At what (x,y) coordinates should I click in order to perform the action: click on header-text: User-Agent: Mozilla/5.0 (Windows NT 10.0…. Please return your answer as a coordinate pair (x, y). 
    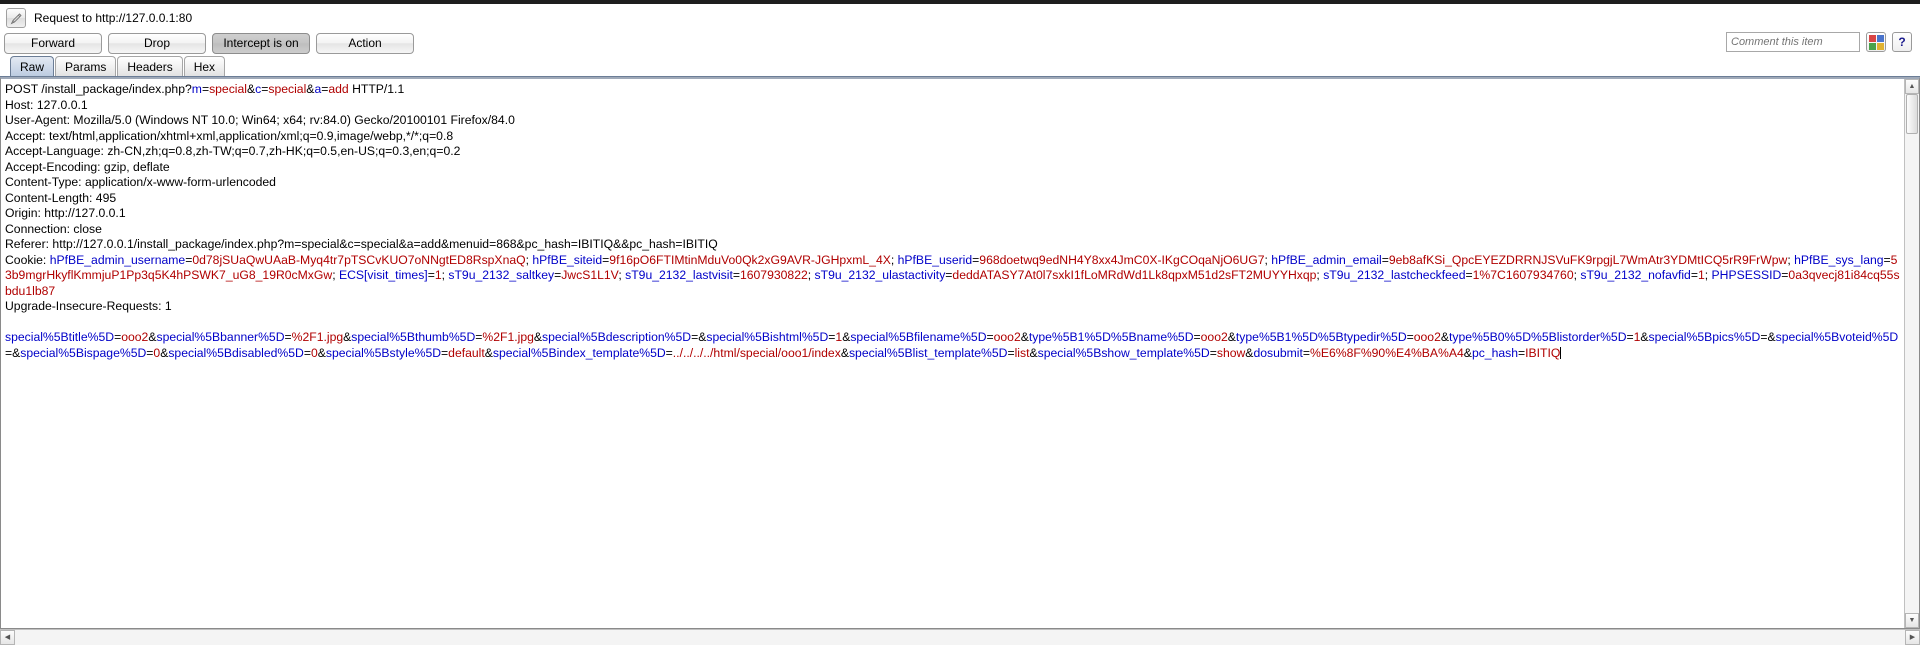
    Looking at the image, I should click on (260, 120).